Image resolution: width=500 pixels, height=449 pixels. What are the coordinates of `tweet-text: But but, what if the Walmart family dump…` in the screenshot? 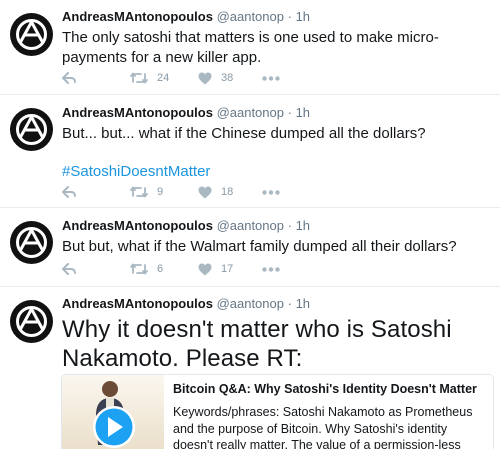 It's located at (259, 246).